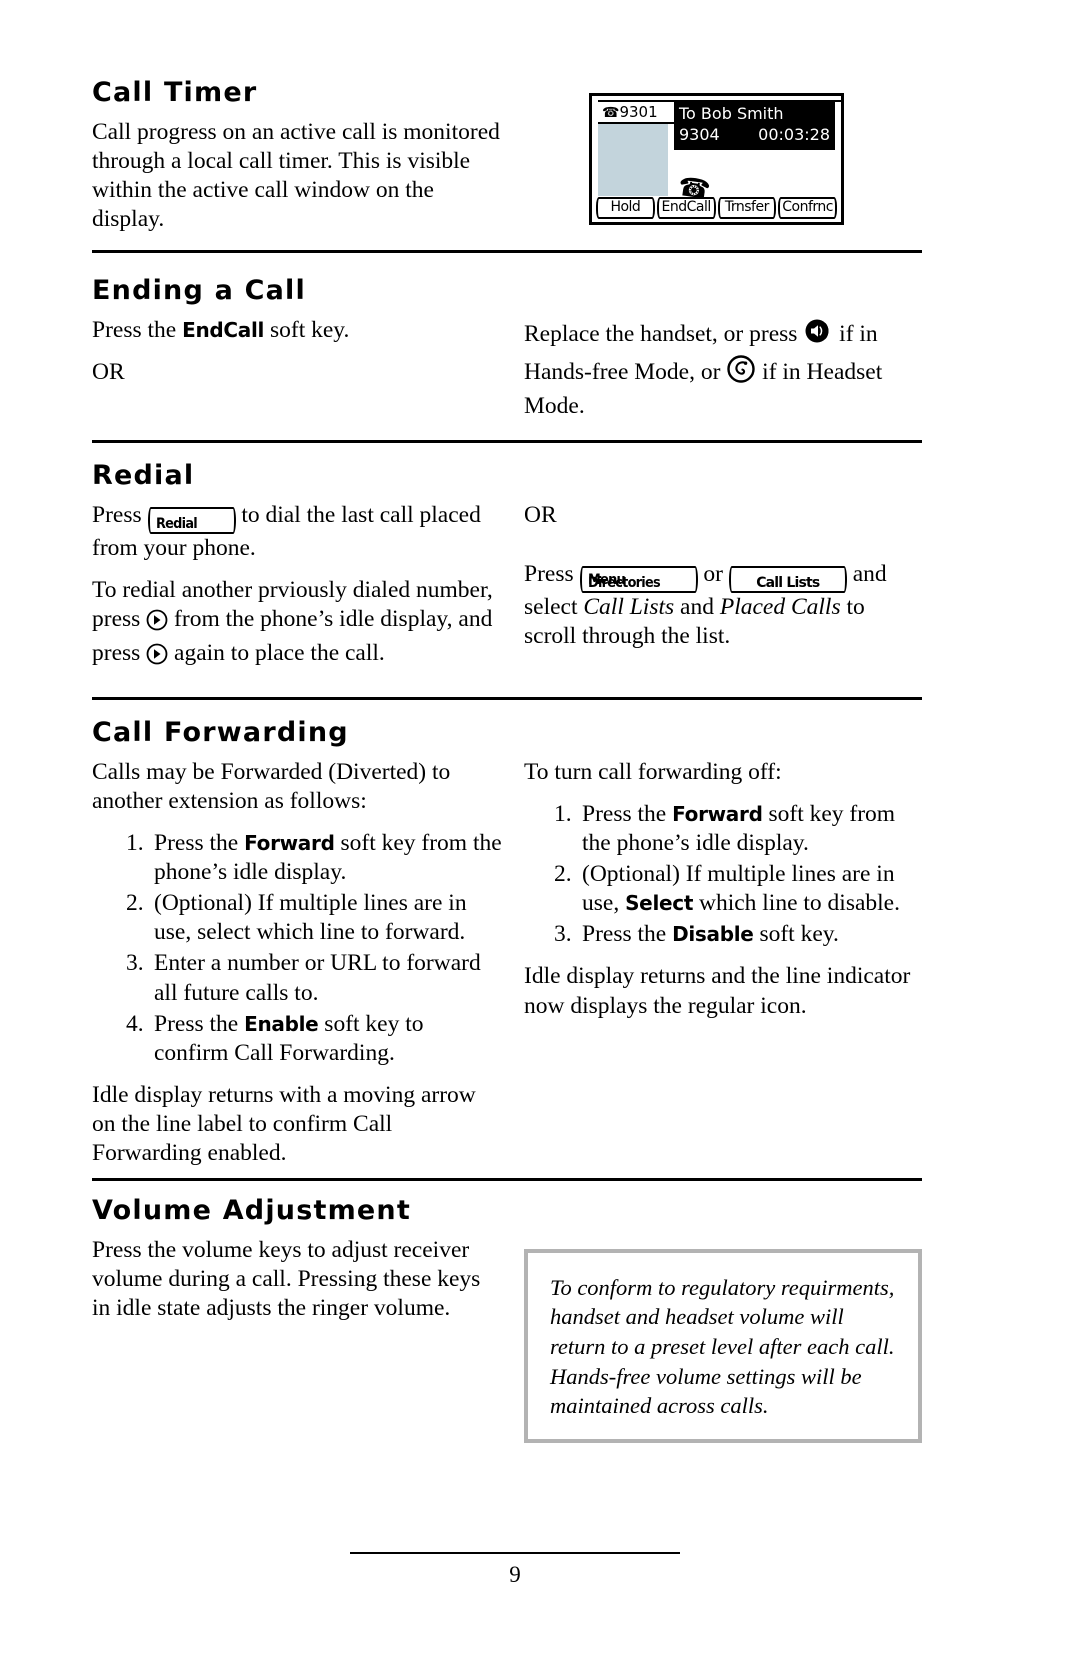 This screenshot has height=1669, width=1080. I want to click on press-the-text: Press the, so click(137, 329).